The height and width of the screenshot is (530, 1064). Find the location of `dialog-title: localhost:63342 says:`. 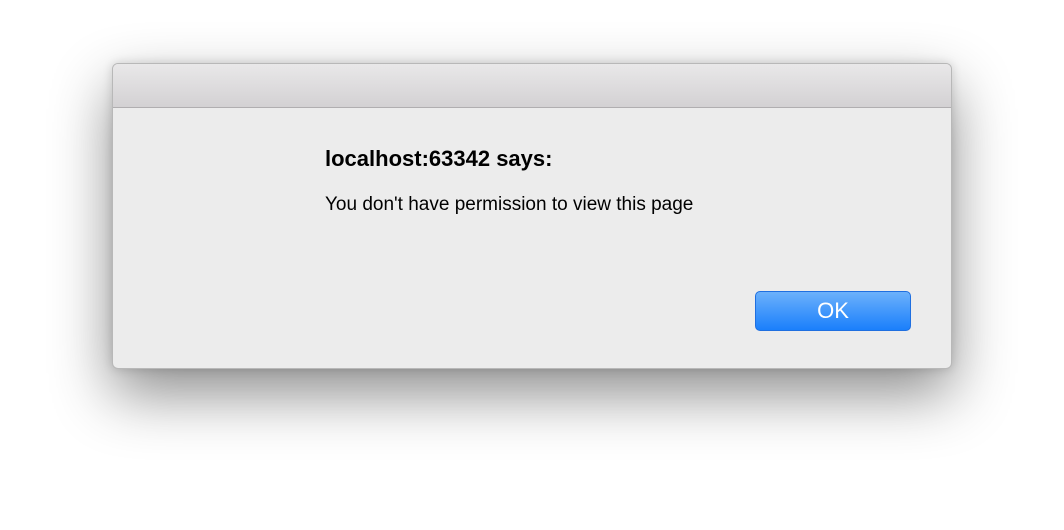

dialog-title: localhost:63342 says: is located at coordinates (439, 158).